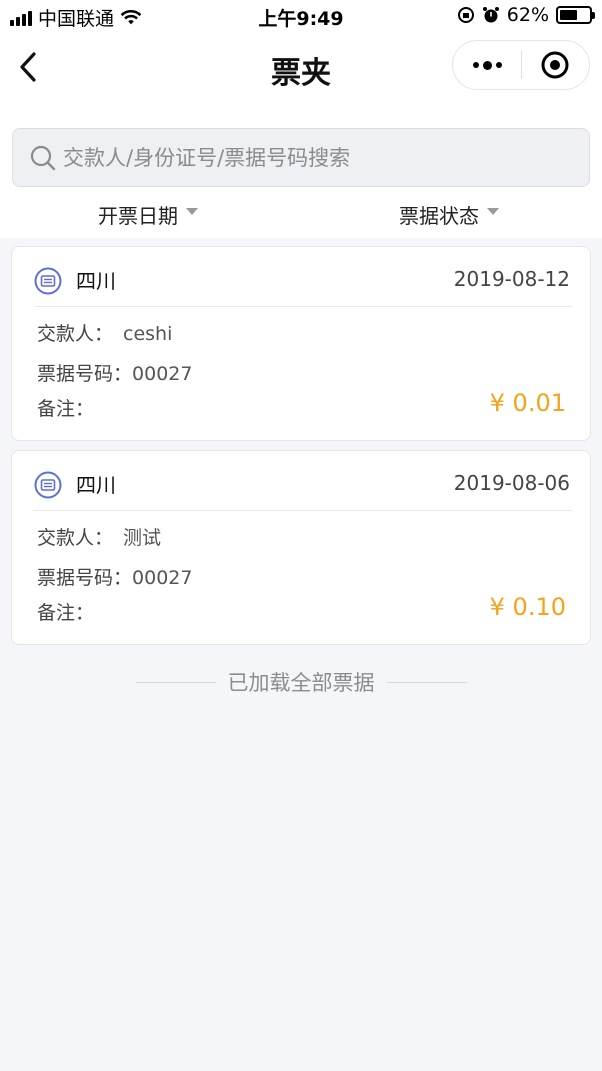 The image size is (602, 1071). I want to click on end-of-list: 已加载全部票据, so click(301, 682).